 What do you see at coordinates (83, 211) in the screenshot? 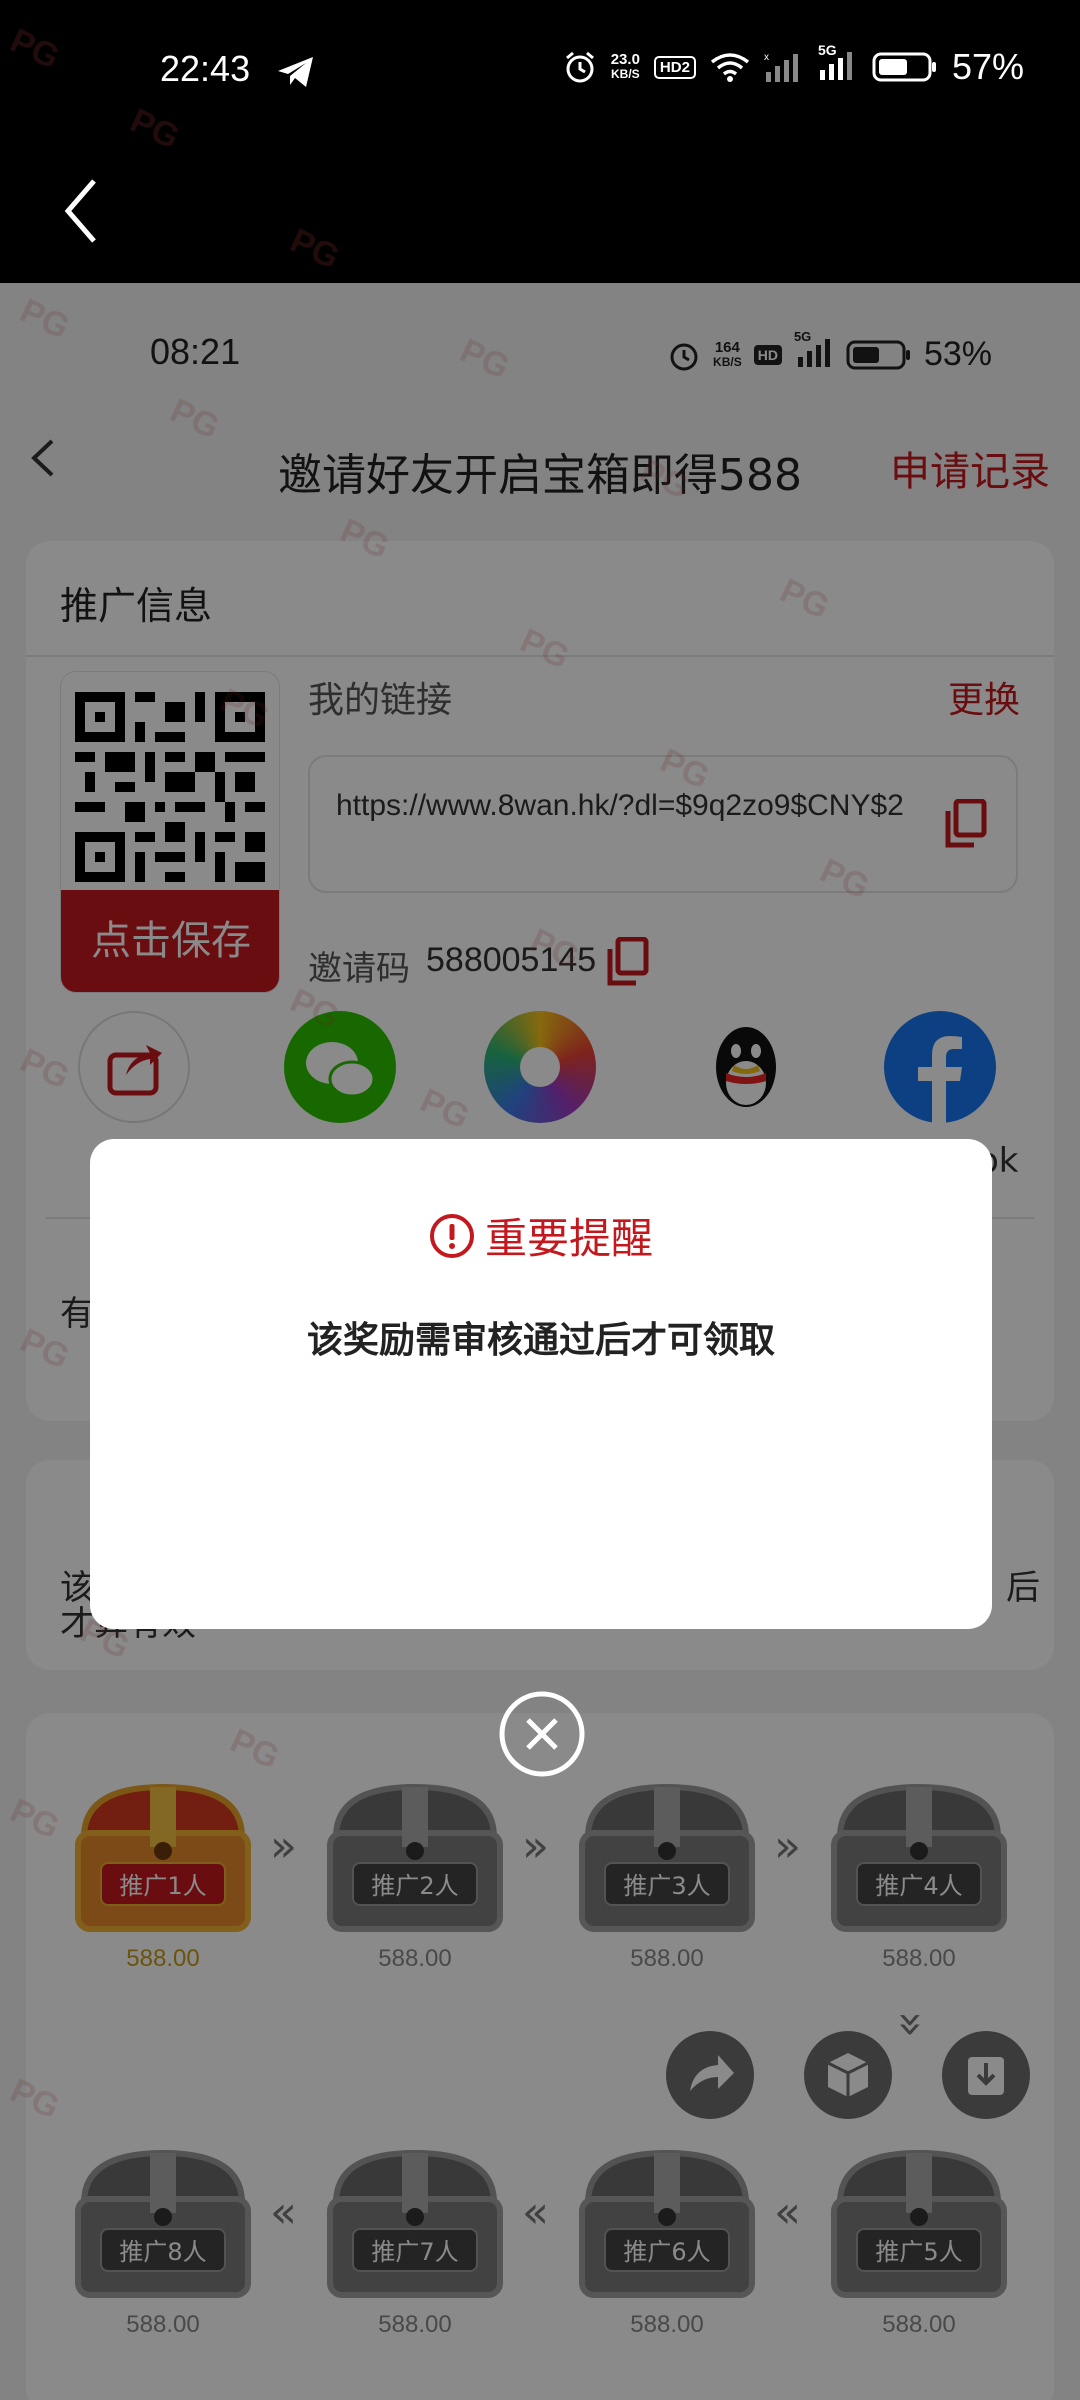
I see `back-arrow-icon` at bounding box center [83, 211].